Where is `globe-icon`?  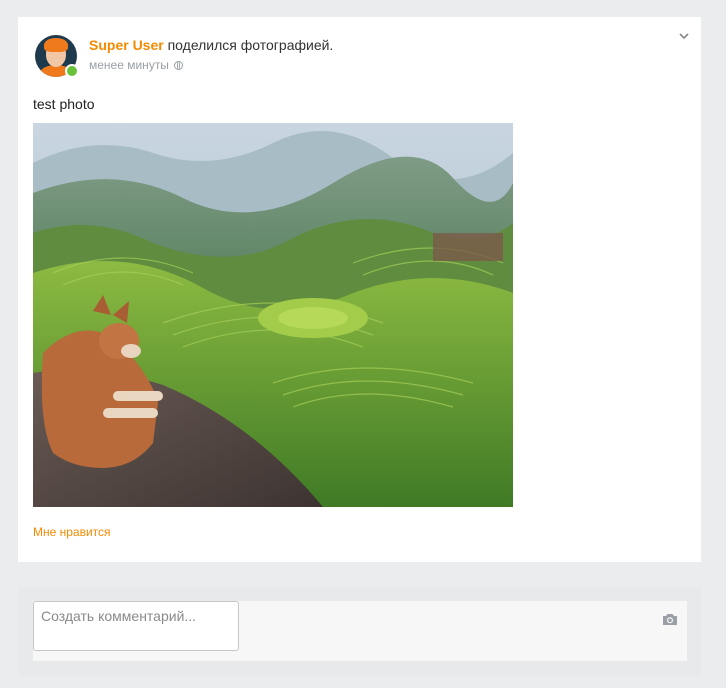 globe-icon is located at coordinates (178, 65).